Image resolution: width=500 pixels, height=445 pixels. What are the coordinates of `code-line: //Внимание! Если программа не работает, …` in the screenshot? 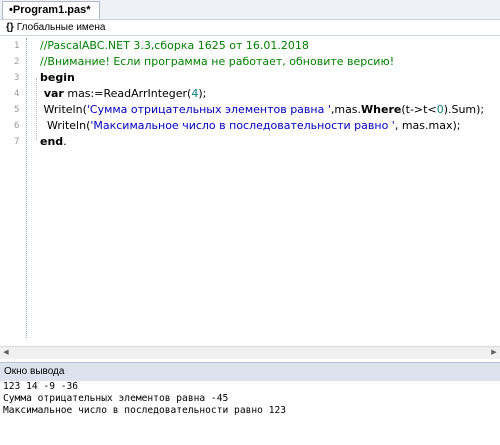 It's located at (217, 62).